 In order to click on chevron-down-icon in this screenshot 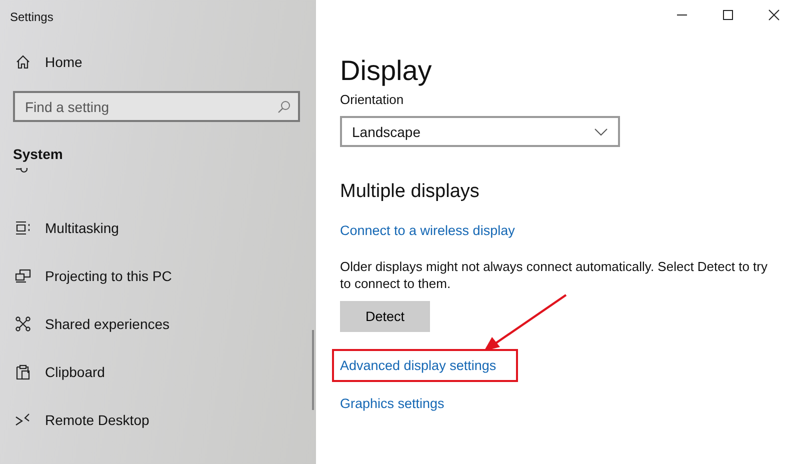, I will do `click(601, 132)`.